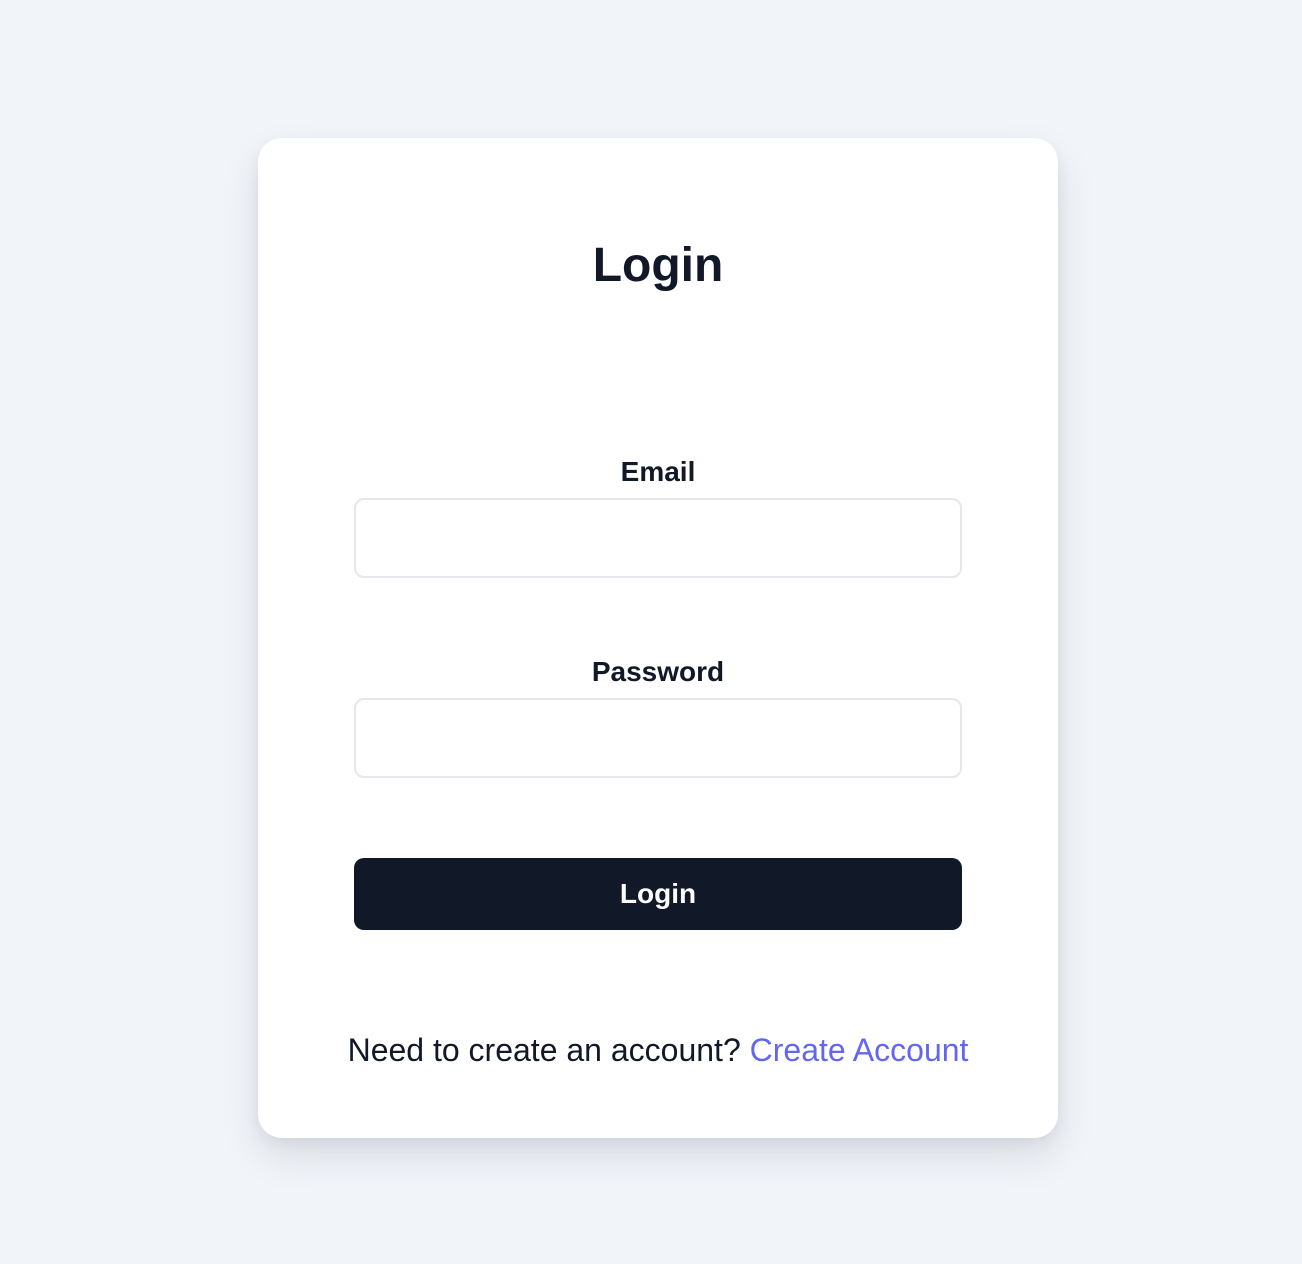 The image size is (1302, 1264). I want to click on page-title: Login, so click(658, 265).